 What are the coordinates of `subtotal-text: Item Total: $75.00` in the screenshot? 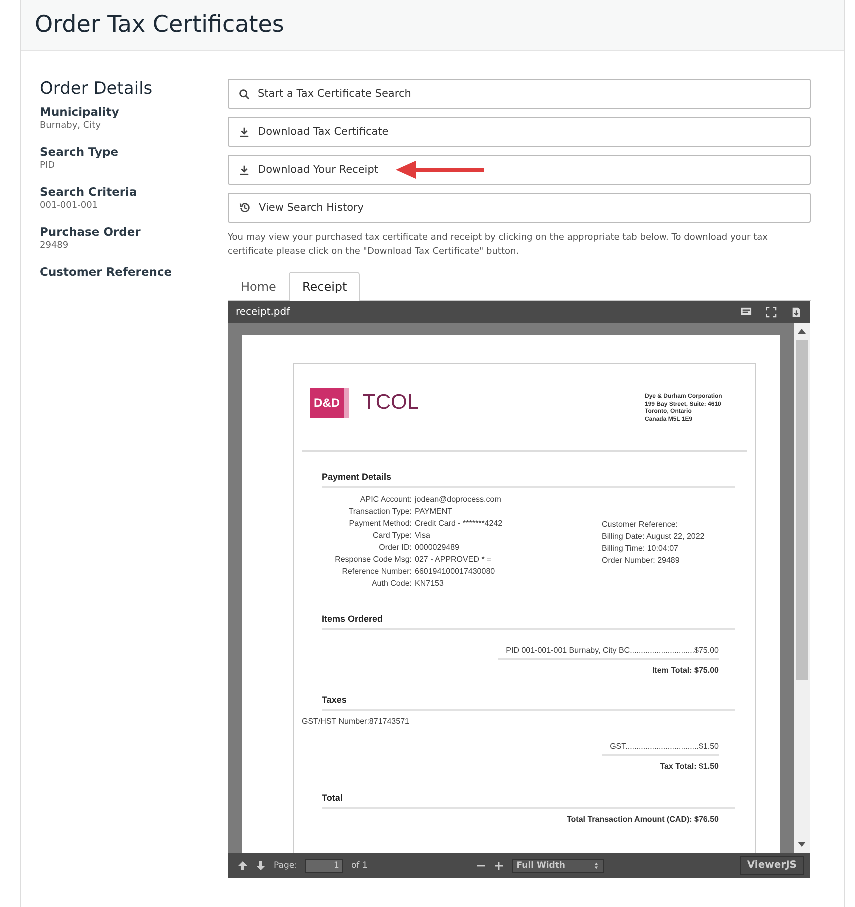 It's located at (685, 670).